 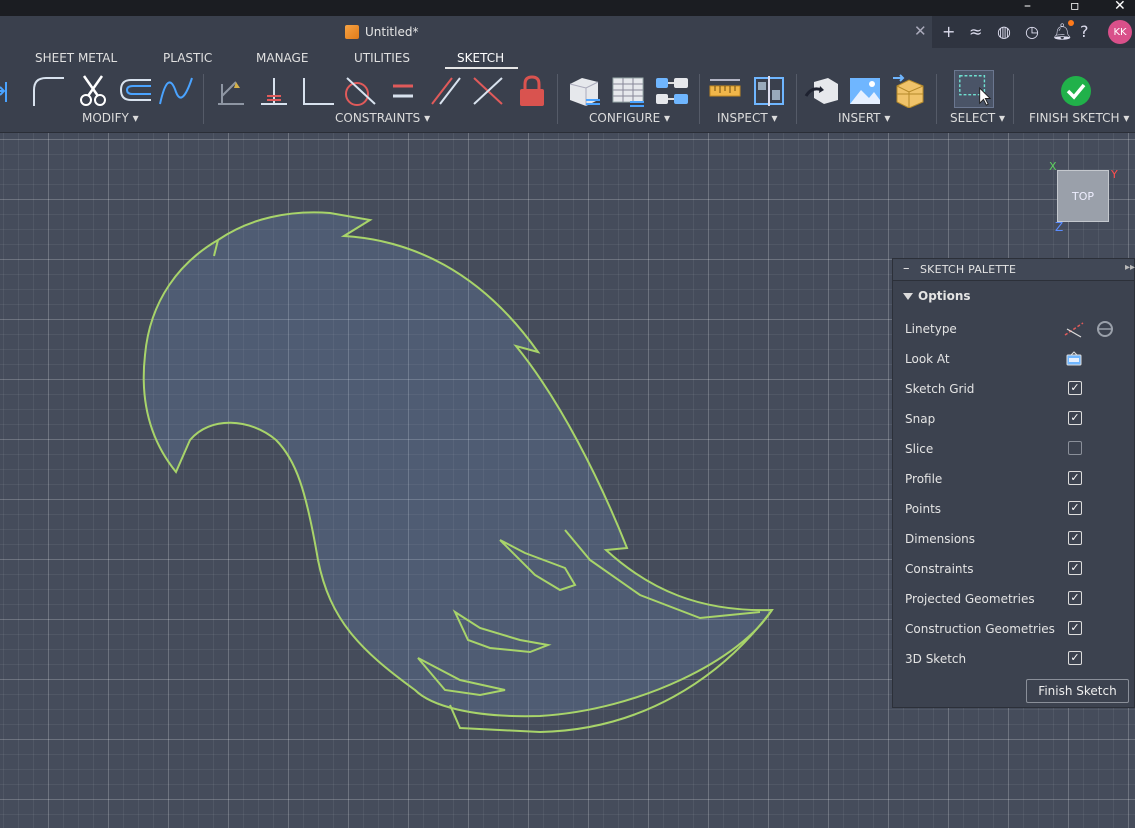 What do you see at coordinates (1083, 196) in the screenshot?
I see `viewcube-top-face: TOP` at bounding box center [1083, 196].